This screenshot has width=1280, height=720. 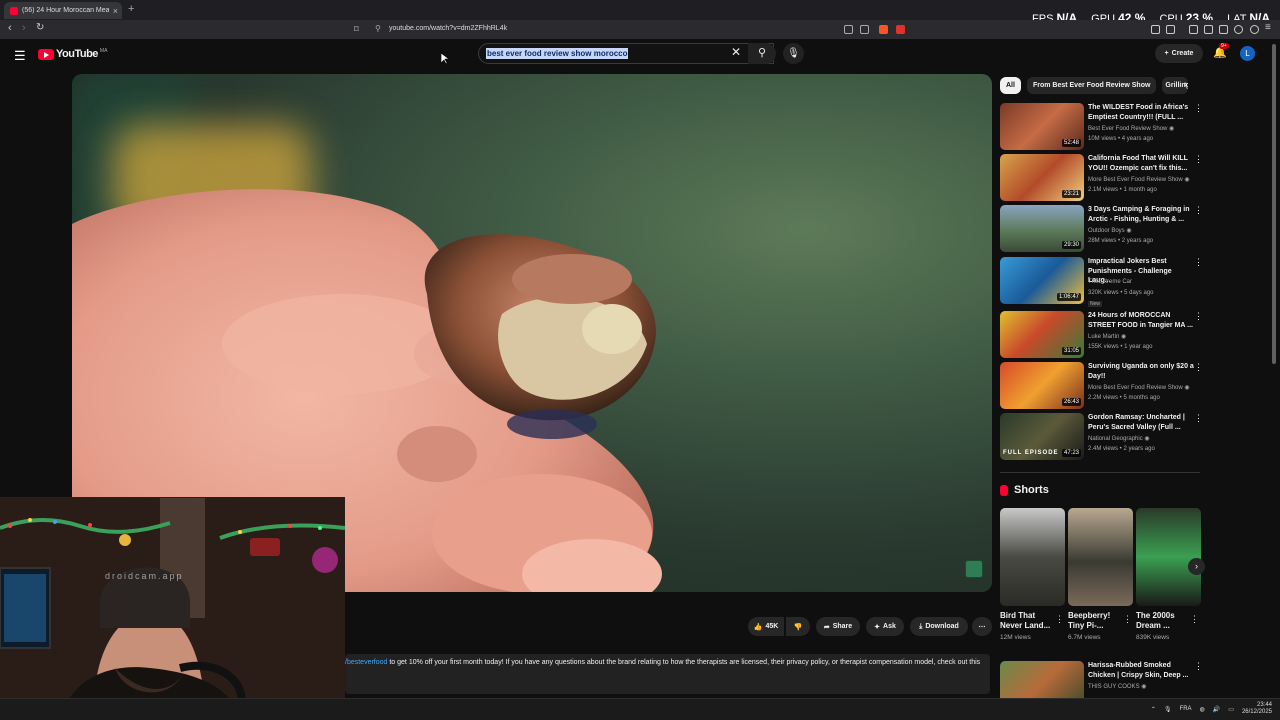 I want to click on microphone-icon: 🎙, so click(x=1168, y=709).